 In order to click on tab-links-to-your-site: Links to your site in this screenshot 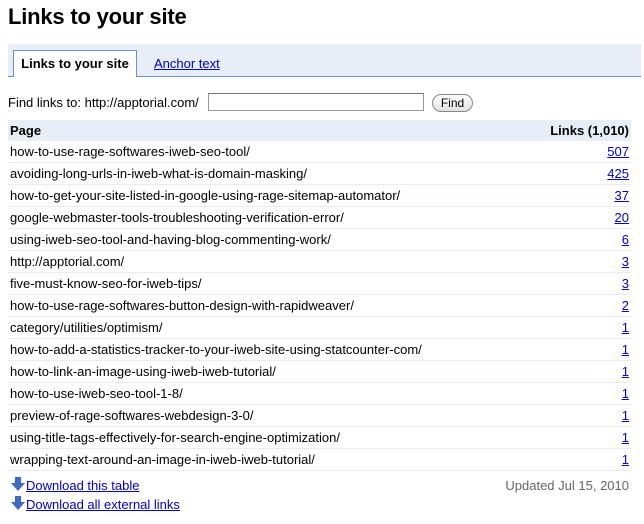, I will do `click(75, 63)`.